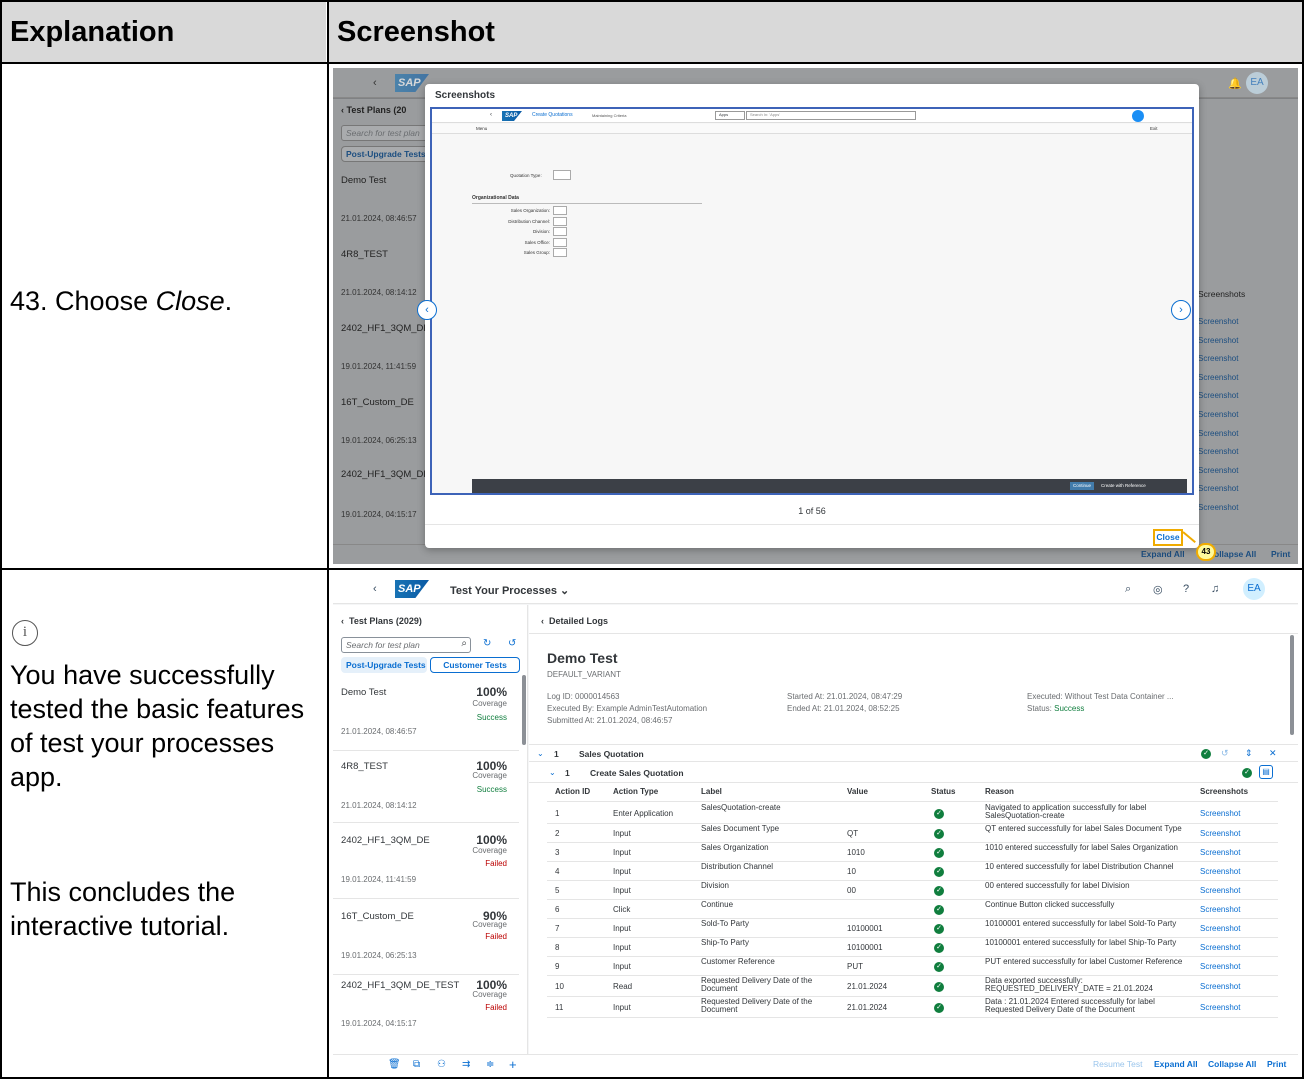  I want to click on collapse-icon: ✕, so click(1273, 753).